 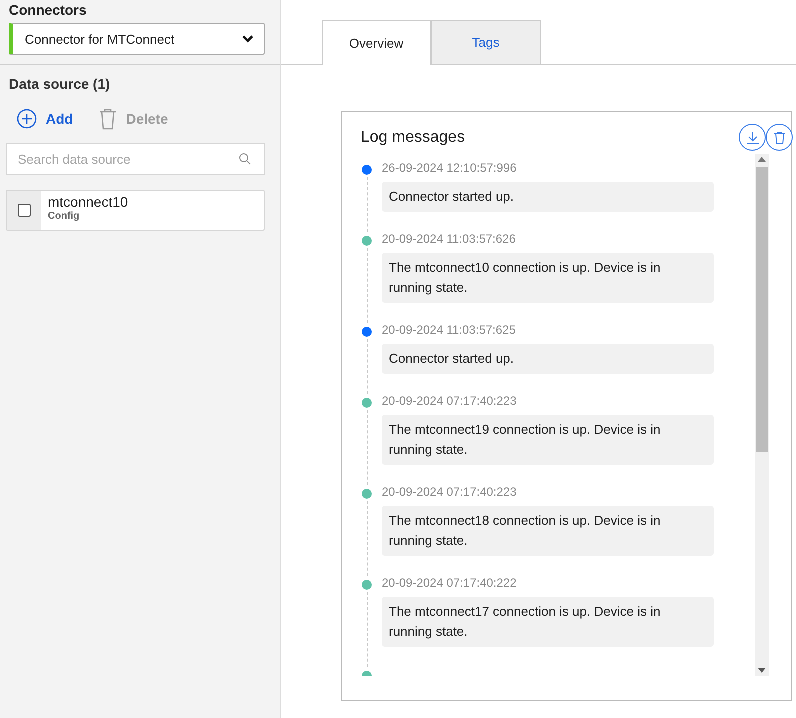 What do you see at coordinates (449, 330) in the screenshot?
I see `log-timestamp: 20-09-2024 11:03:57:625` at bounding box center [449, 330].